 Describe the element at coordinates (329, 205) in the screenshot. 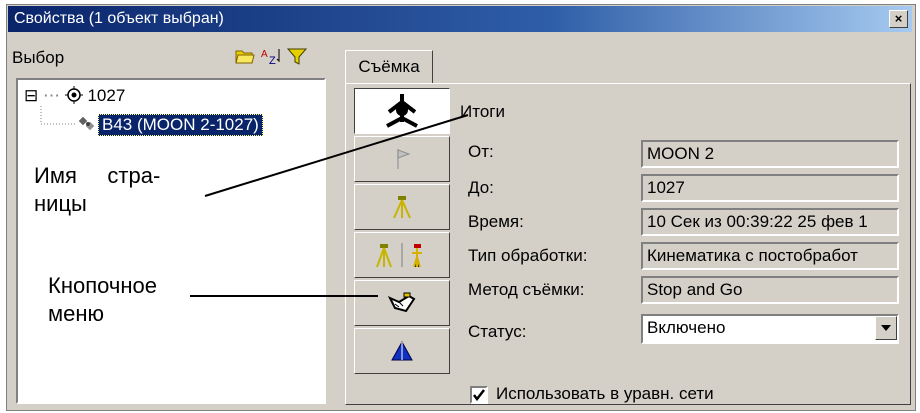

I see `annotation-lines` at that location.